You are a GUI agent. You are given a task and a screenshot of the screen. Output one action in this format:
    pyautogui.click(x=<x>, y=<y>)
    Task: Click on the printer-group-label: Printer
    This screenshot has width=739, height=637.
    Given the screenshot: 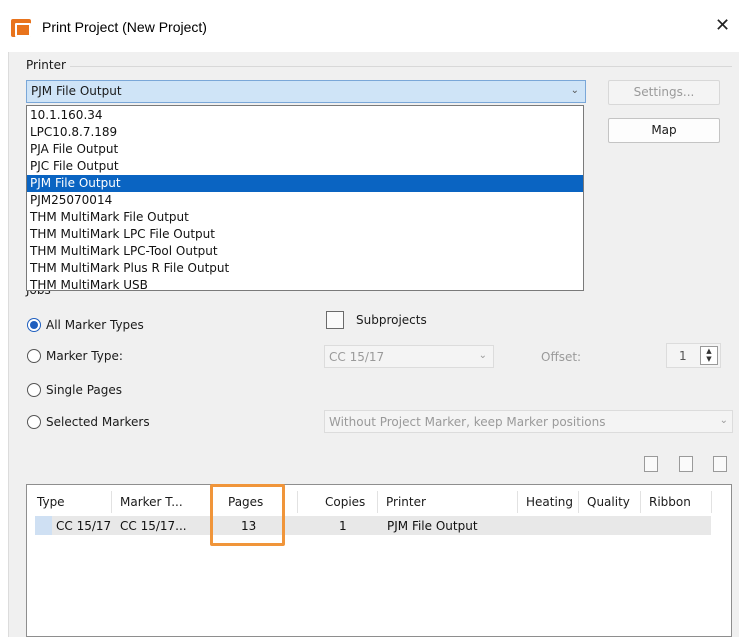 What is the action you would take?
    pyautogui.click(x=46, y=65)
    